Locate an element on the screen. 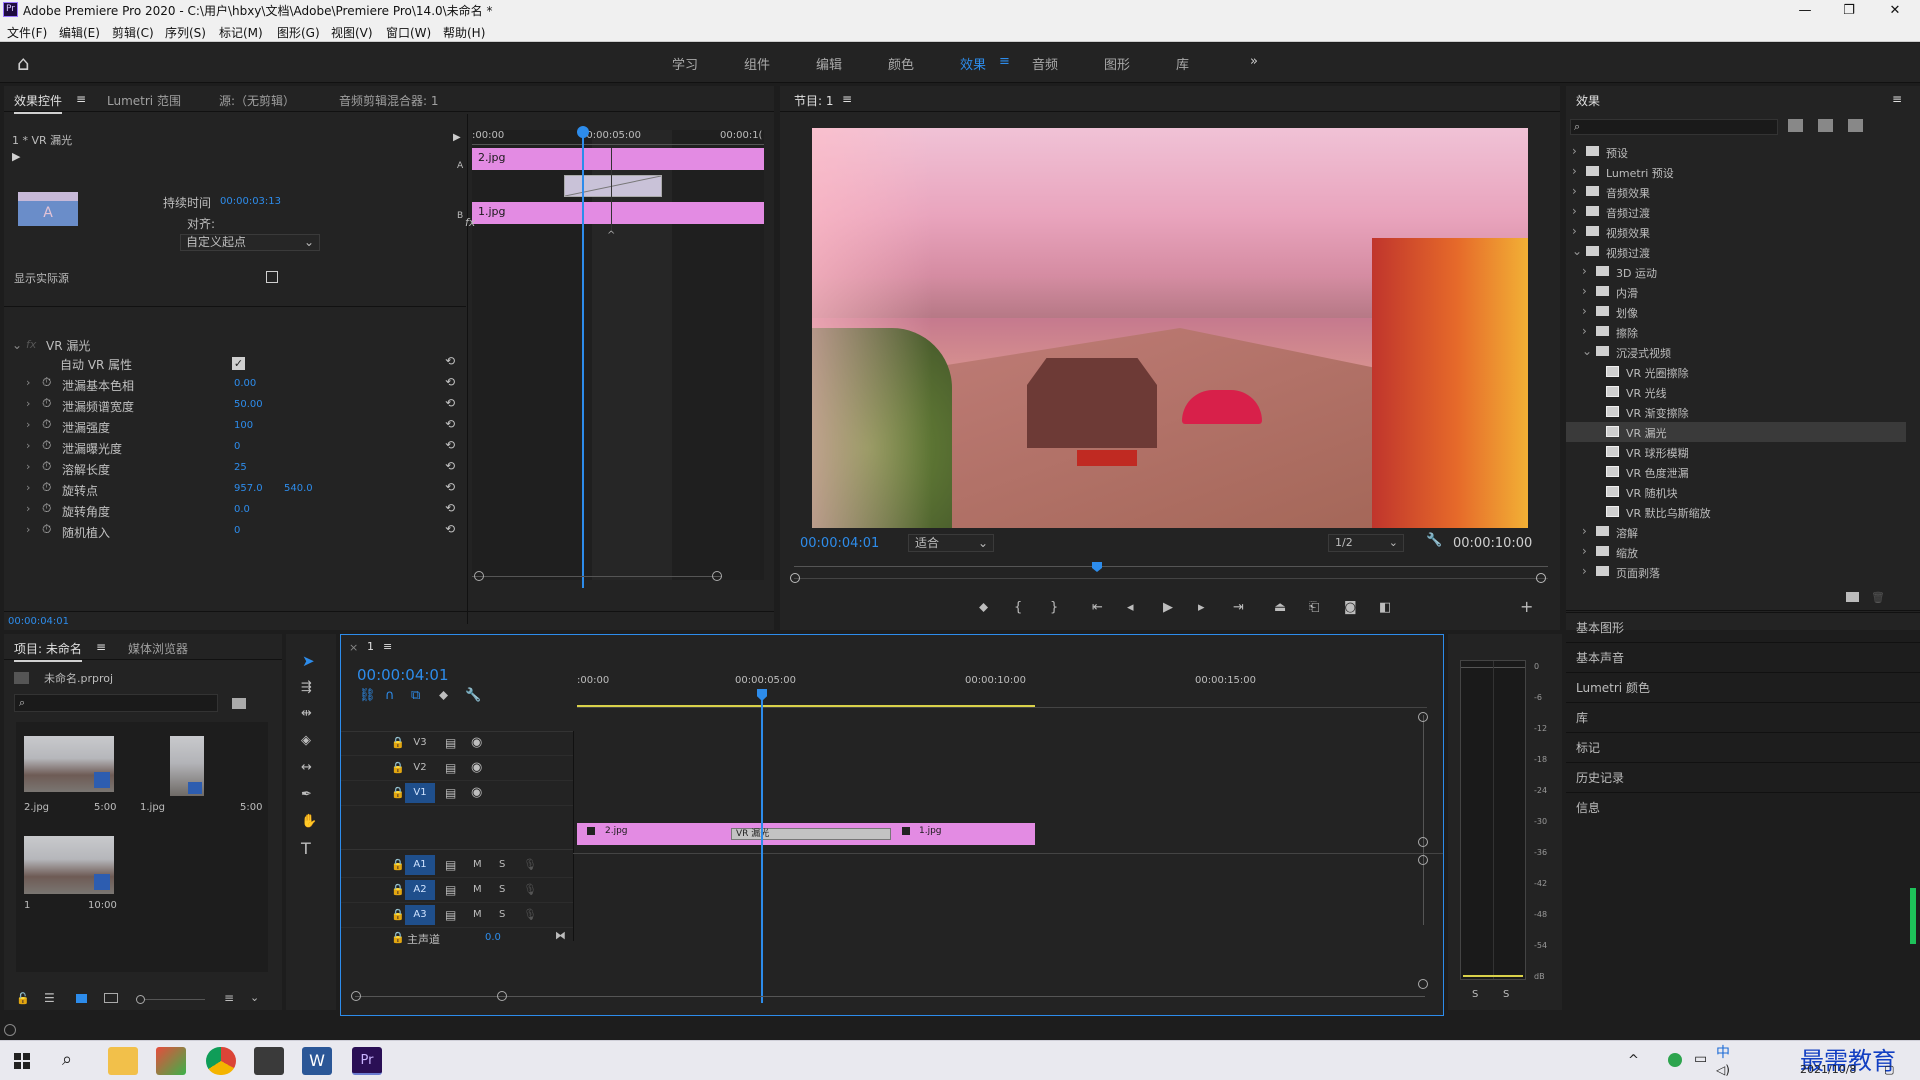  panel-section: 历史记录 is located at coordinates (1743, 776).